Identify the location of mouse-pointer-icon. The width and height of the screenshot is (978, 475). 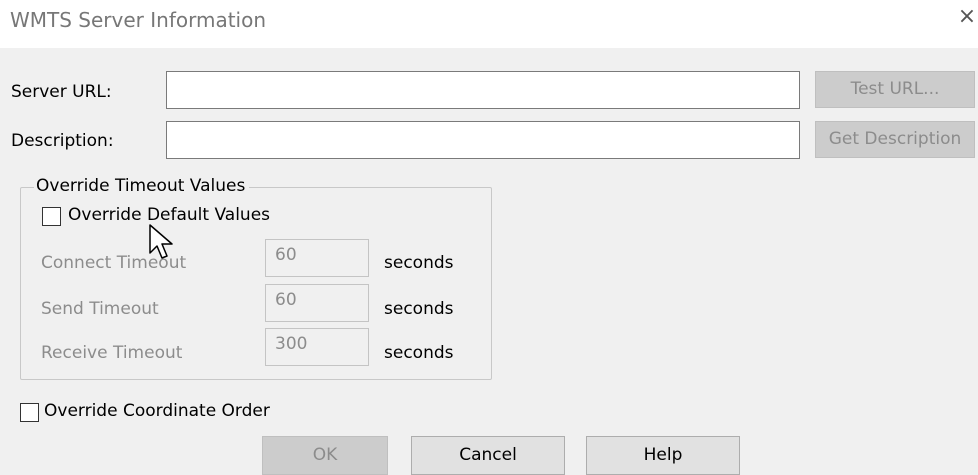
(161, 241).